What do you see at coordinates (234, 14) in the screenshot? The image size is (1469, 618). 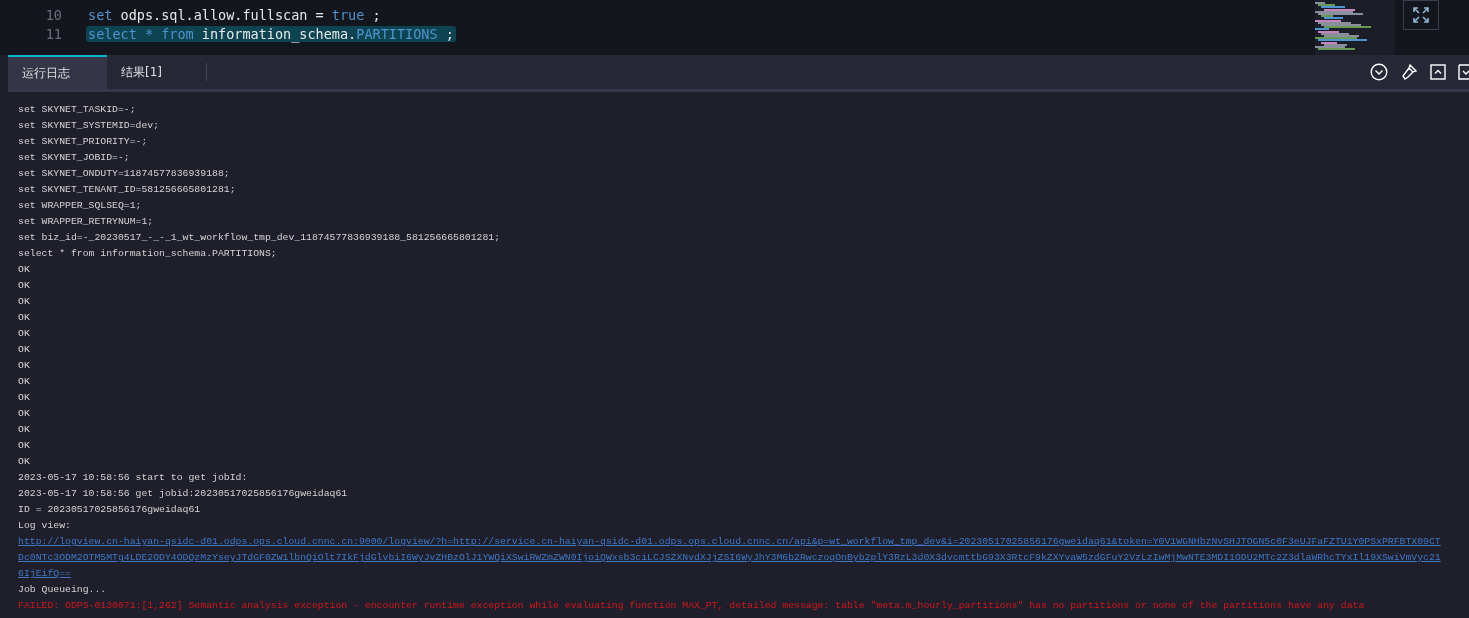 I see `code-line: set odps.sql.allow.fullscan = true ;` at bounding box center [234, 14].